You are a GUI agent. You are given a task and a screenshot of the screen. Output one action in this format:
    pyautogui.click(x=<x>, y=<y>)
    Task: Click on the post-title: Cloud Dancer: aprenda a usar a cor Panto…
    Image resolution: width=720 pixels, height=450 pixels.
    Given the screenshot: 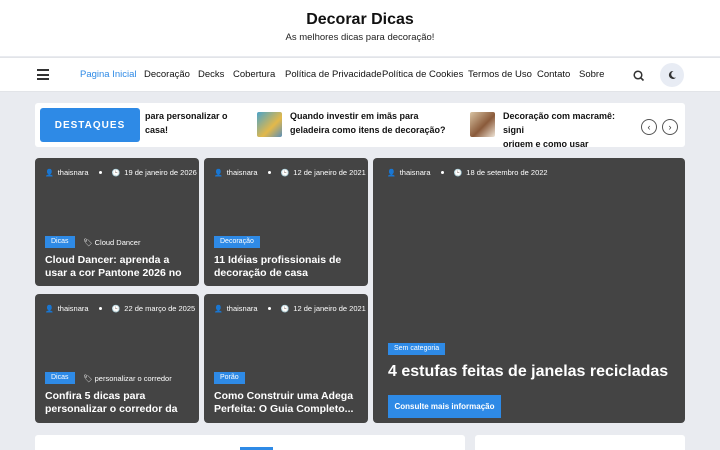 What is the action you would take?
    pyautogui.click(x=117, y=267)
    